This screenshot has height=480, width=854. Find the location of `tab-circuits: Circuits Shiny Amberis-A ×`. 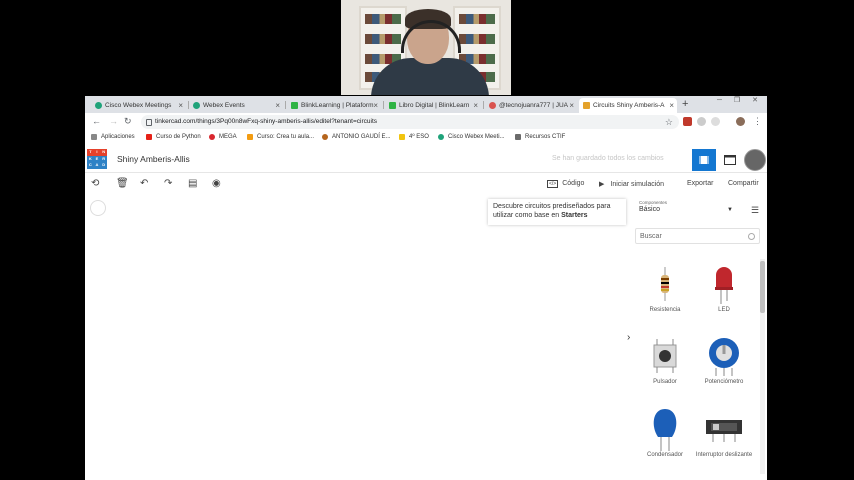

tab-circuits: Circuits Shiny Amberis-A × is located at coordinates (628, 105).